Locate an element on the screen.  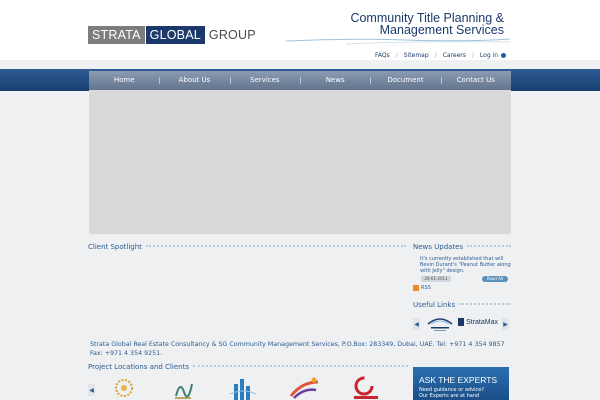
partner-logo-a is located at coordinates (440, 323).